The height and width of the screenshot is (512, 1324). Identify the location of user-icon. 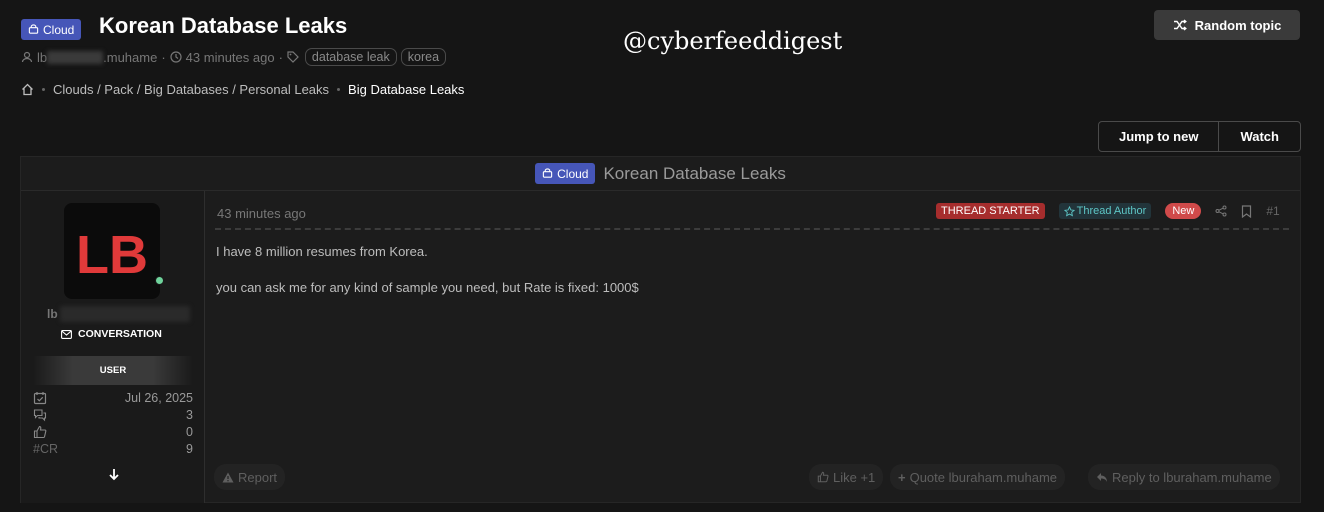
(27, 57).